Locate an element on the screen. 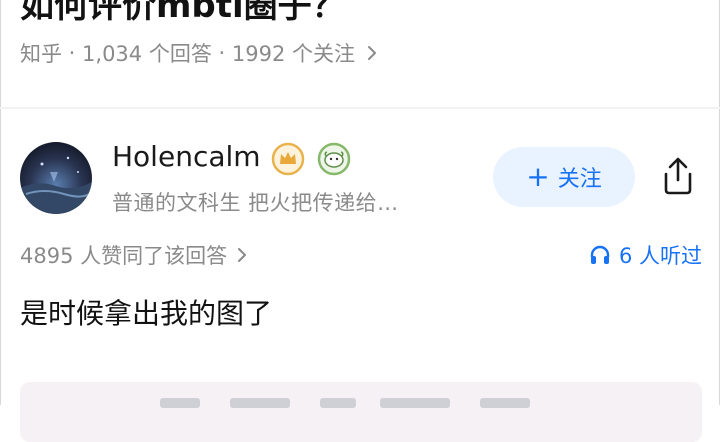  follower-count: 1992 个关注 is located at coordinates (293, 54).